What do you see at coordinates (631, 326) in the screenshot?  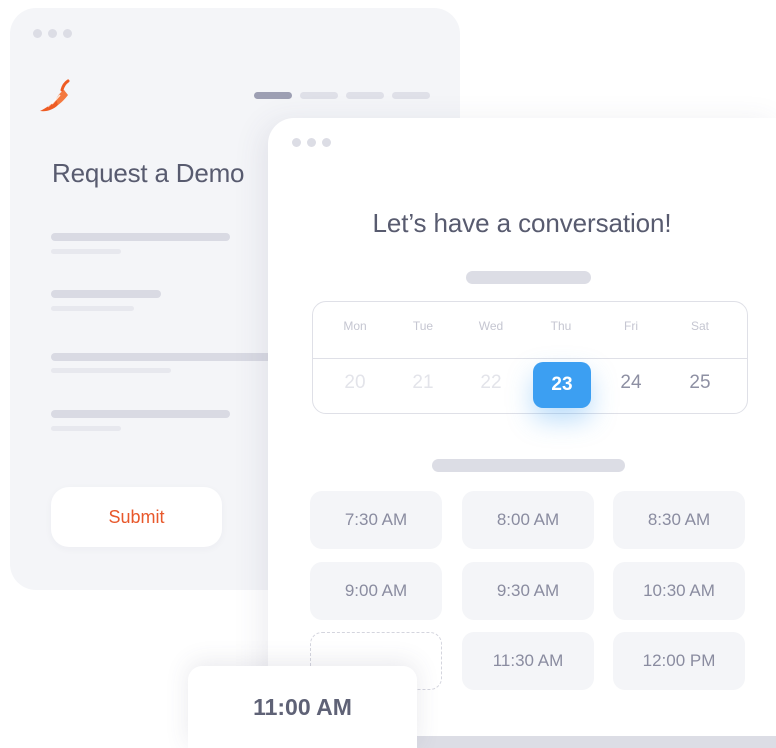 I see `weekday-label: Fri` at bounding box center [631, 326].